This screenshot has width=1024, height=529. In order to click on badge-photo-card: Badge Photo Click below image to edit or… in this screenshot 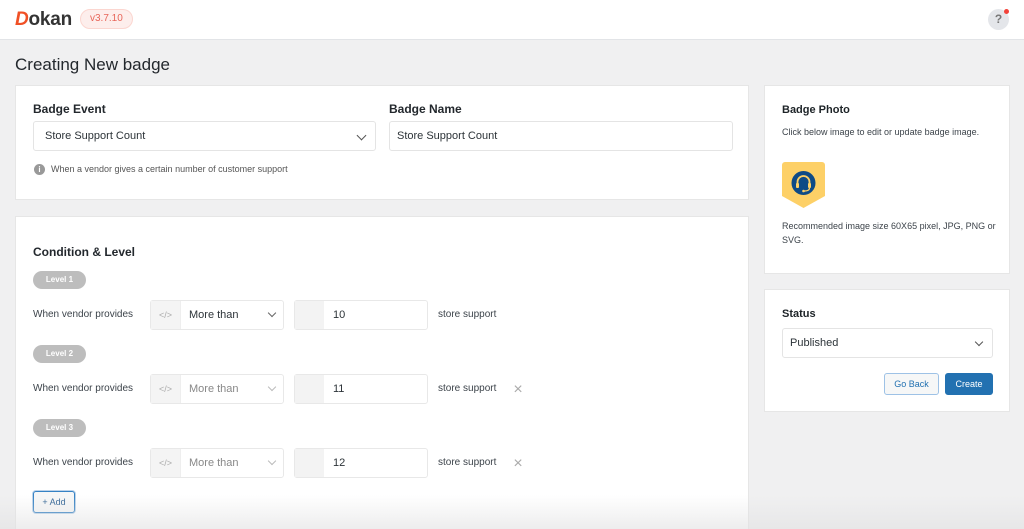, I will do `click(887, 179)`.